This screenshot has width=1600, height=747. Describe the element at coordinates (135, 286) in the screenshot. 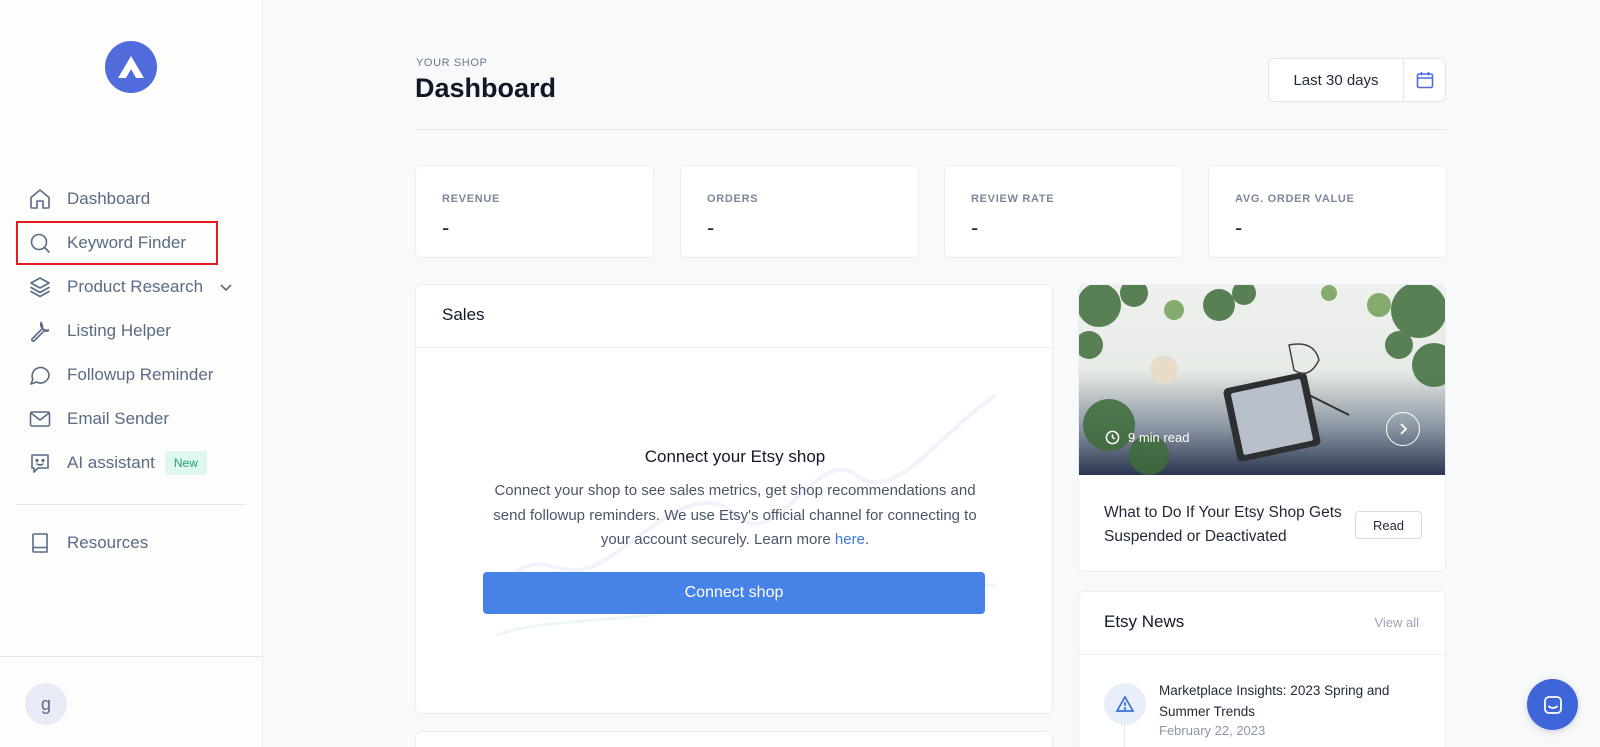

I see `sidebar-item-label: Product Research` at that location.